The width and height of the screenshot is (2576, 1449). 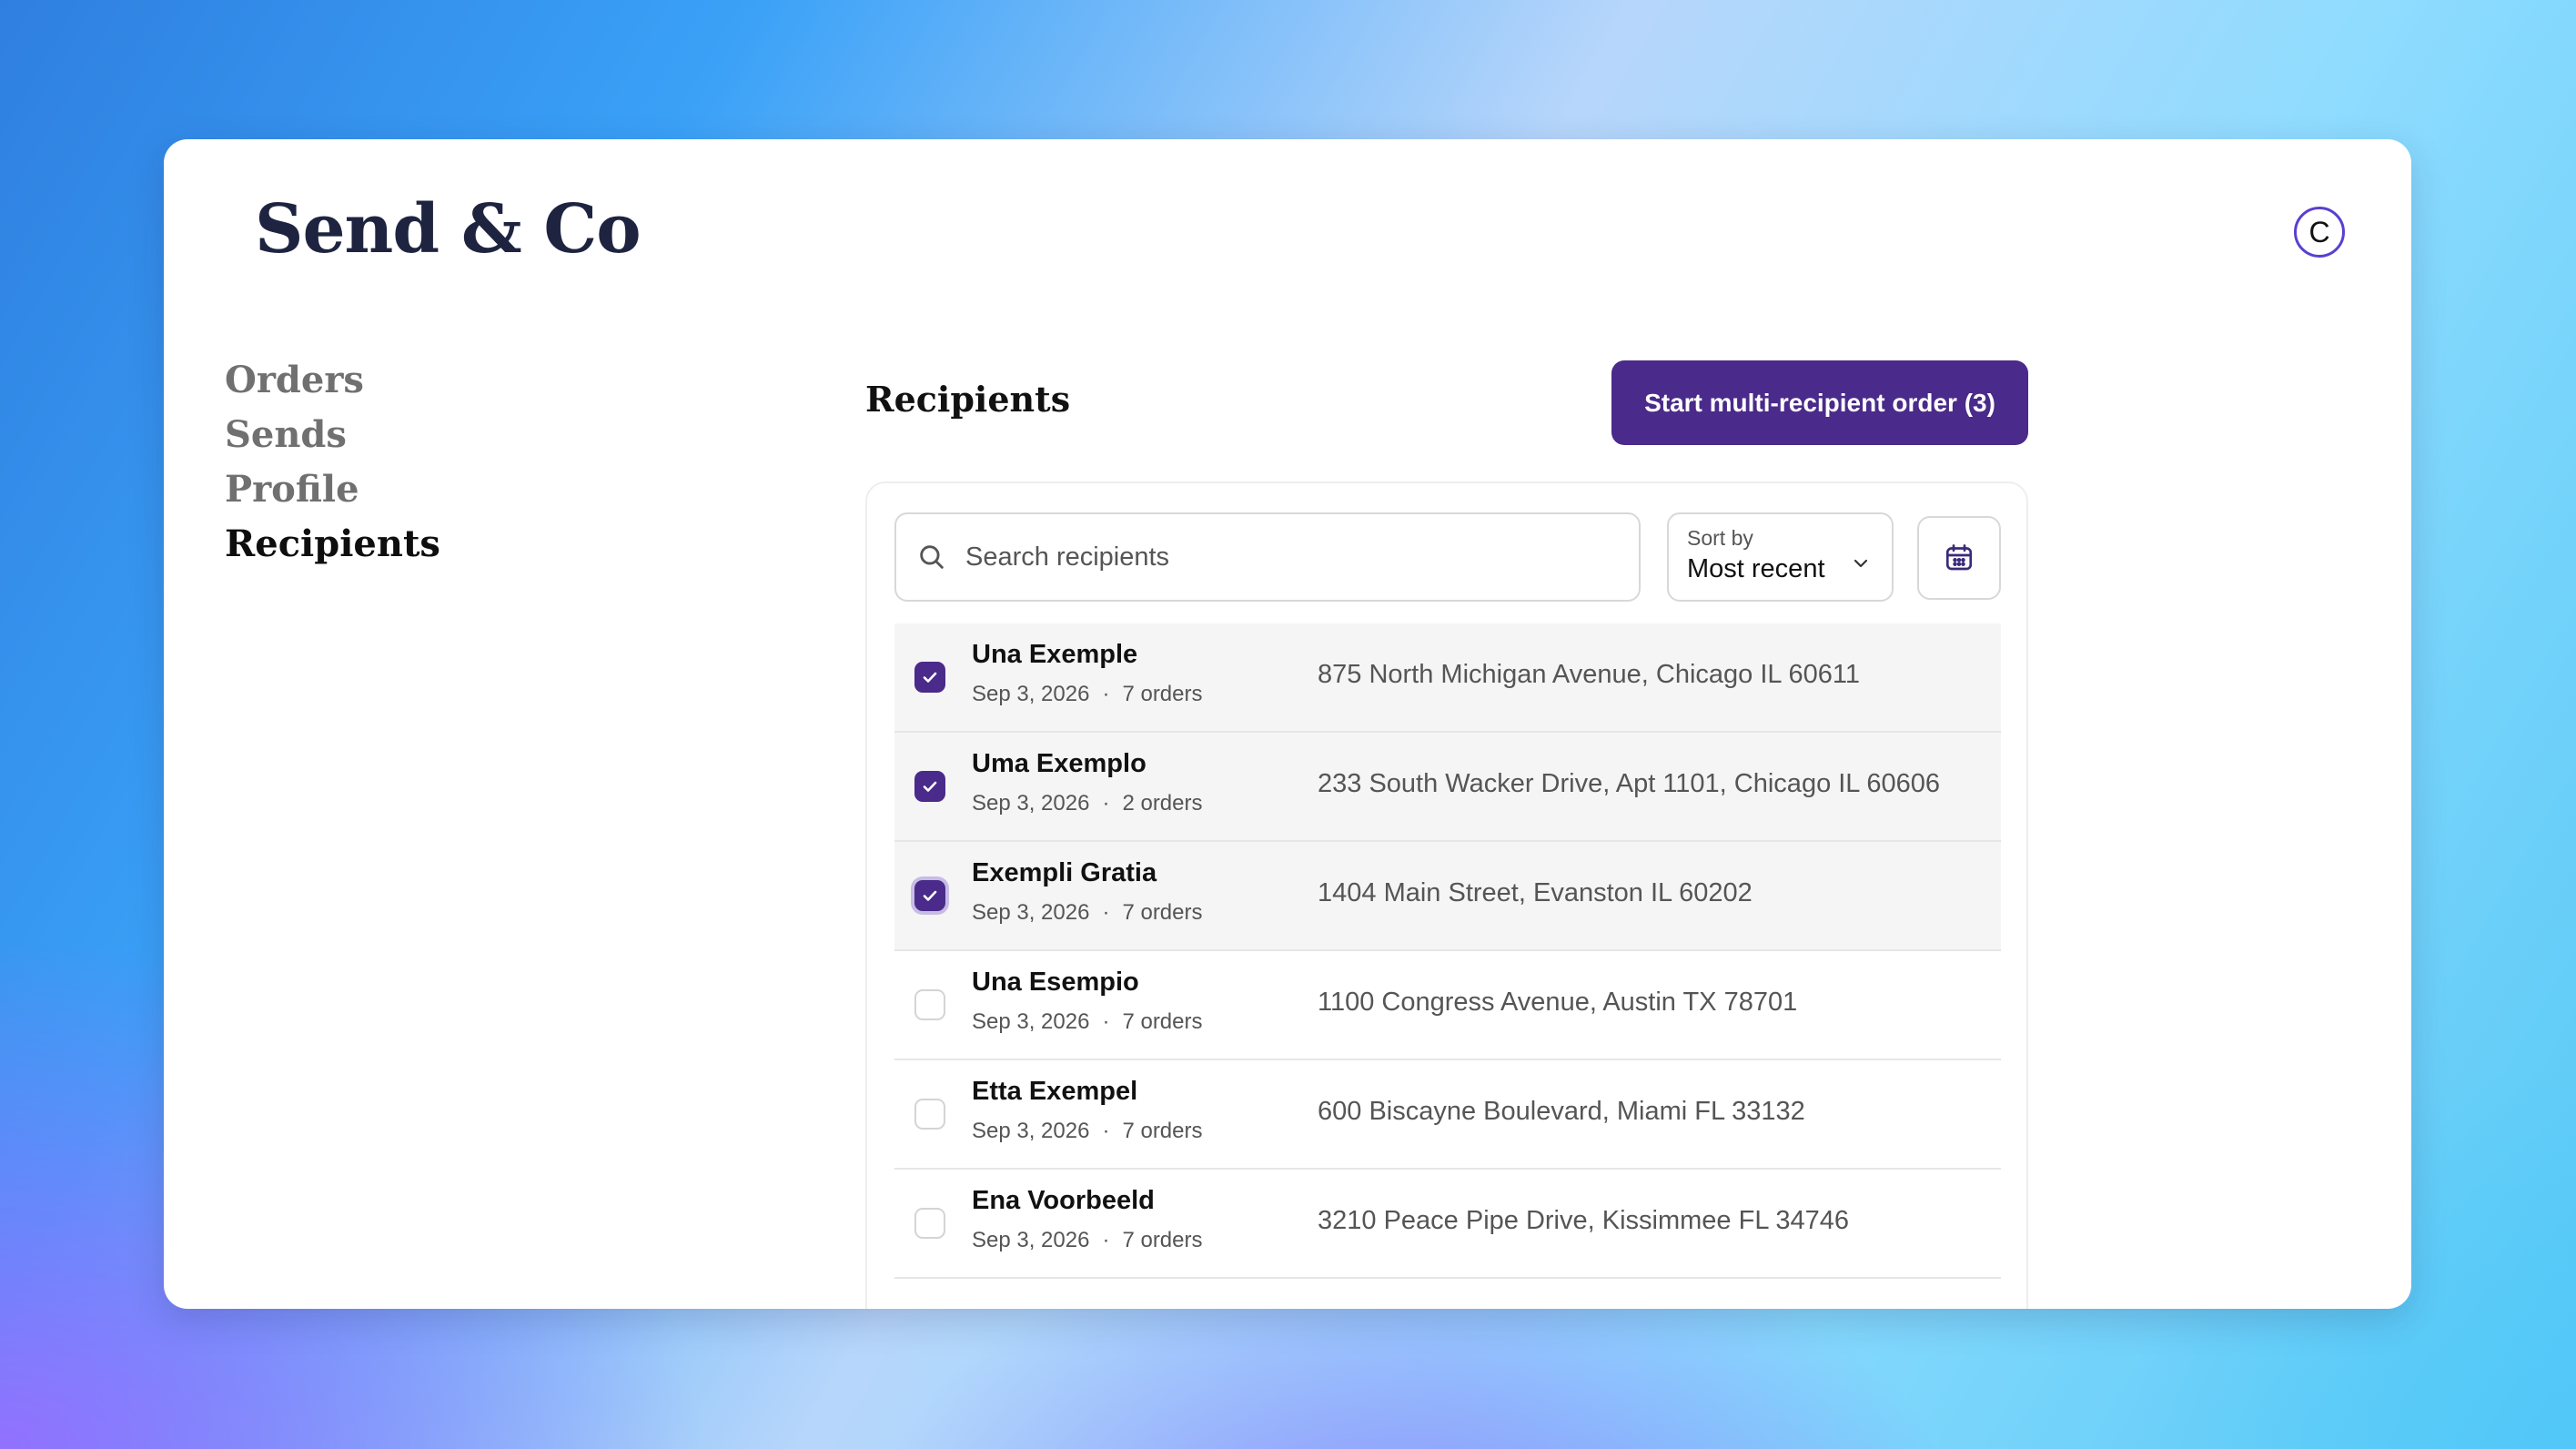 I want to click on page-title: Recipients, so click(x=968, y=399).